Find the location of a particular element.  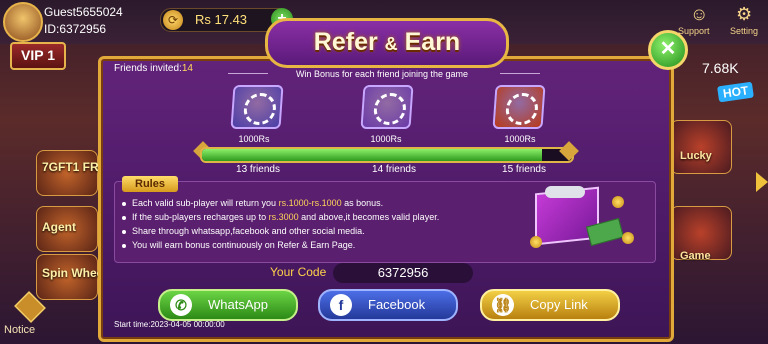

username: Guest5655024 is located at coordinates (83, 12).